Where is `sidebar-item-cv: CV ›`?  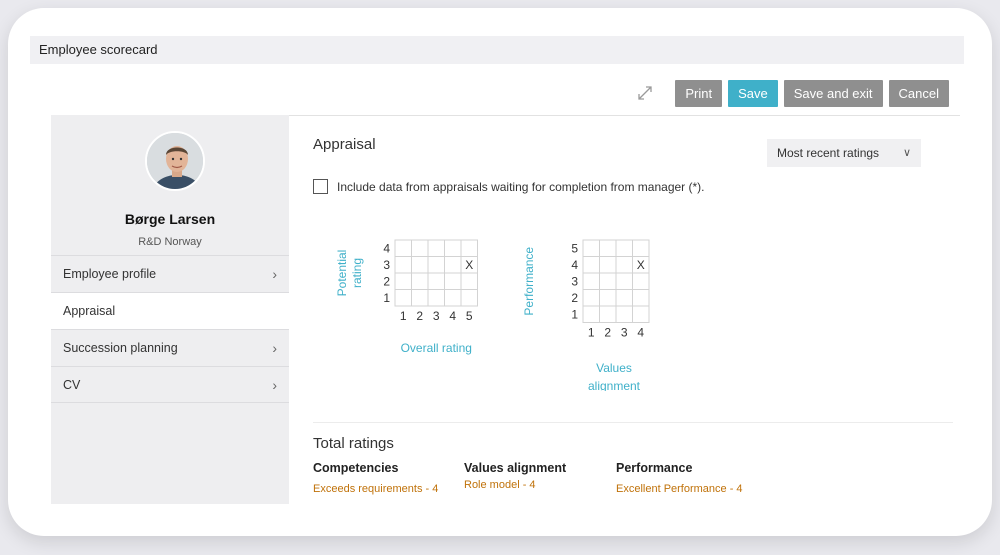 sidebar-item-cv: CV › is located at coordinates (170, 384).